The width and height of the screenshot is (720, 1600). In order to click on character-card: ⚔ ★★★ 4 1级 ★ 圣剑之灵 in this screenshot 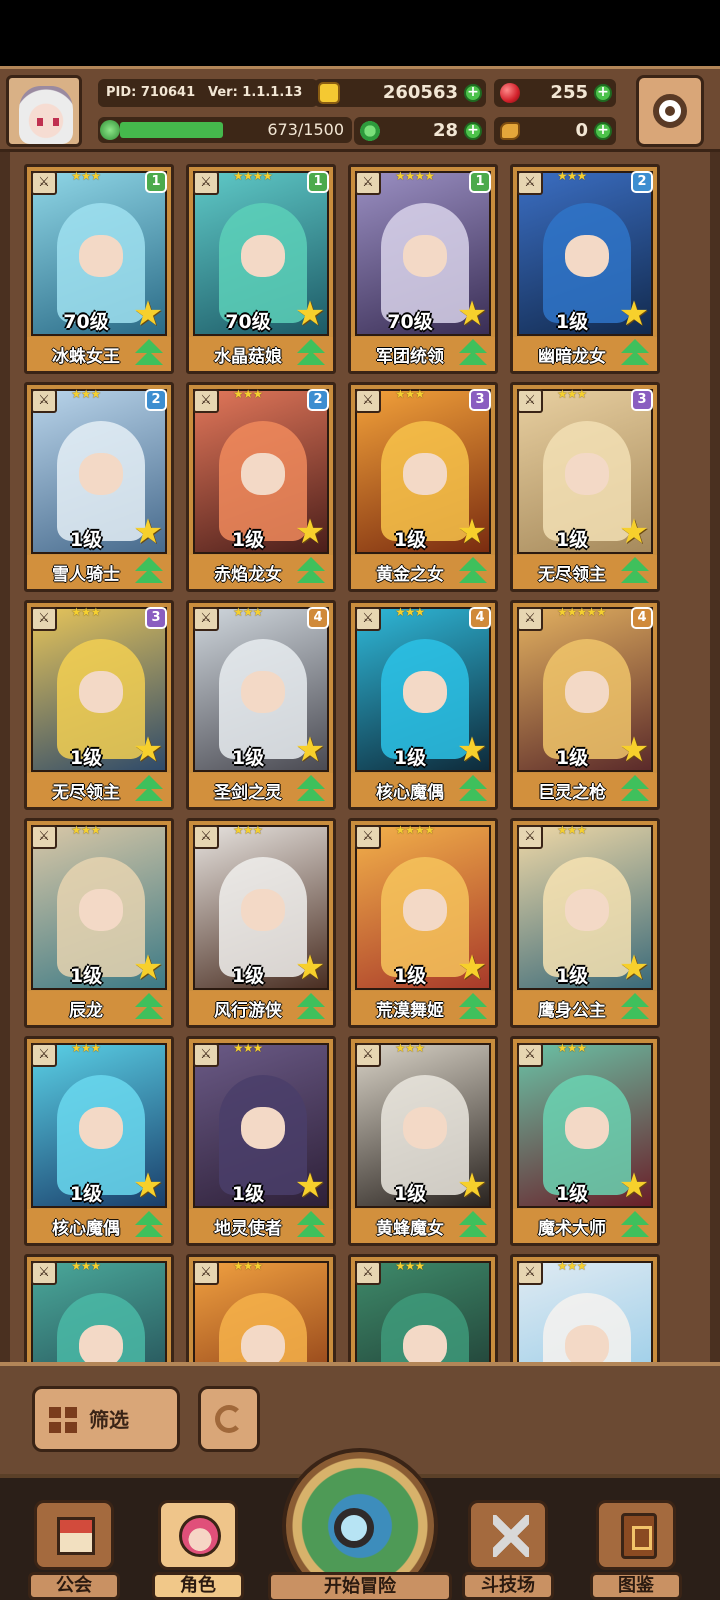, I will do `click(261, 705)`.